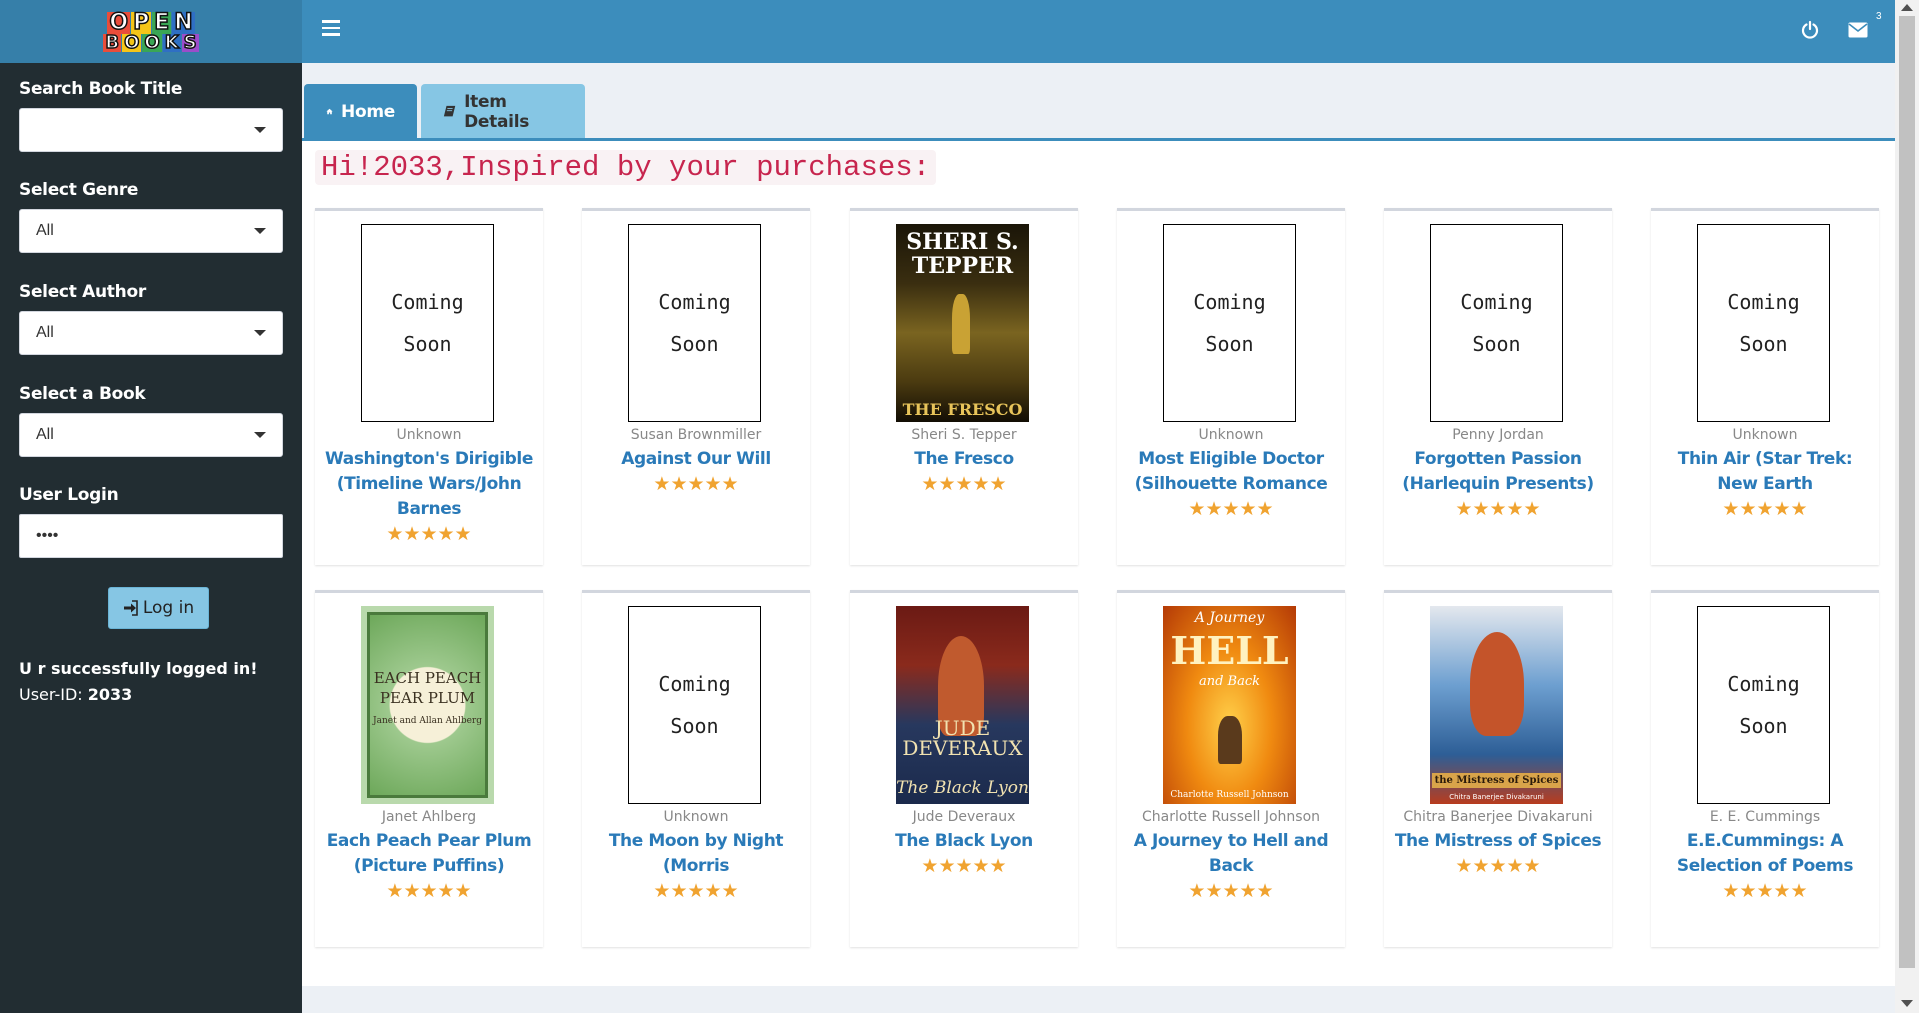 The height and width of the screenshot is (1013, 1919). I want to click on caret-down-icon, so click(260, 130).